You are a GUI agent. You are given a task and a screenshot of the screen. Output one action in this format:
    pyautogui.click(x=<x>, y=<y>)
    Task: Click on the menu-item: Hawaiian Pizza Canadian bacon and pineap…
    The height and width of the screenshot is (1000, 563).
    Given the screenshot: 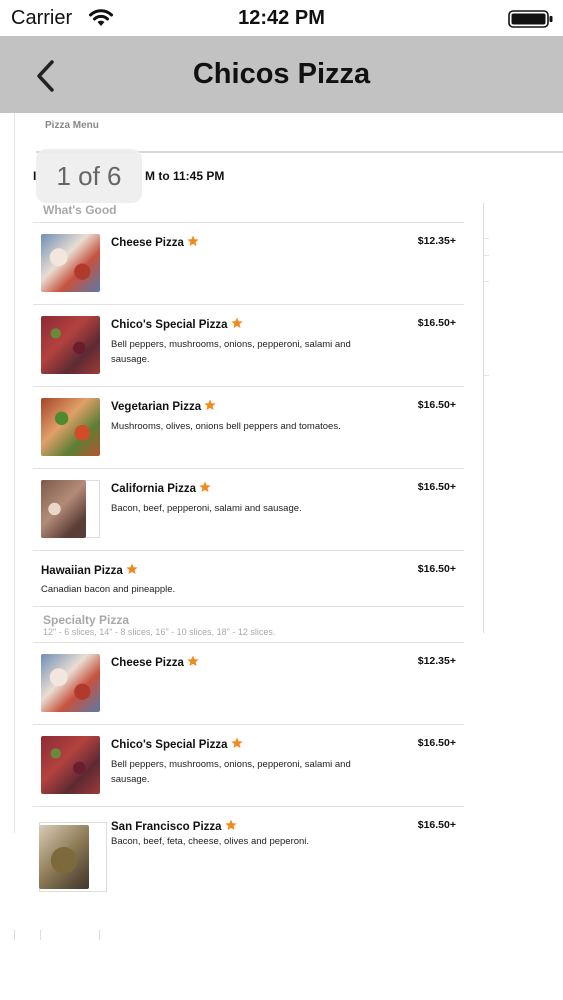 What is the action you would take?
    pyautogui.click(x=248, y=579)
    